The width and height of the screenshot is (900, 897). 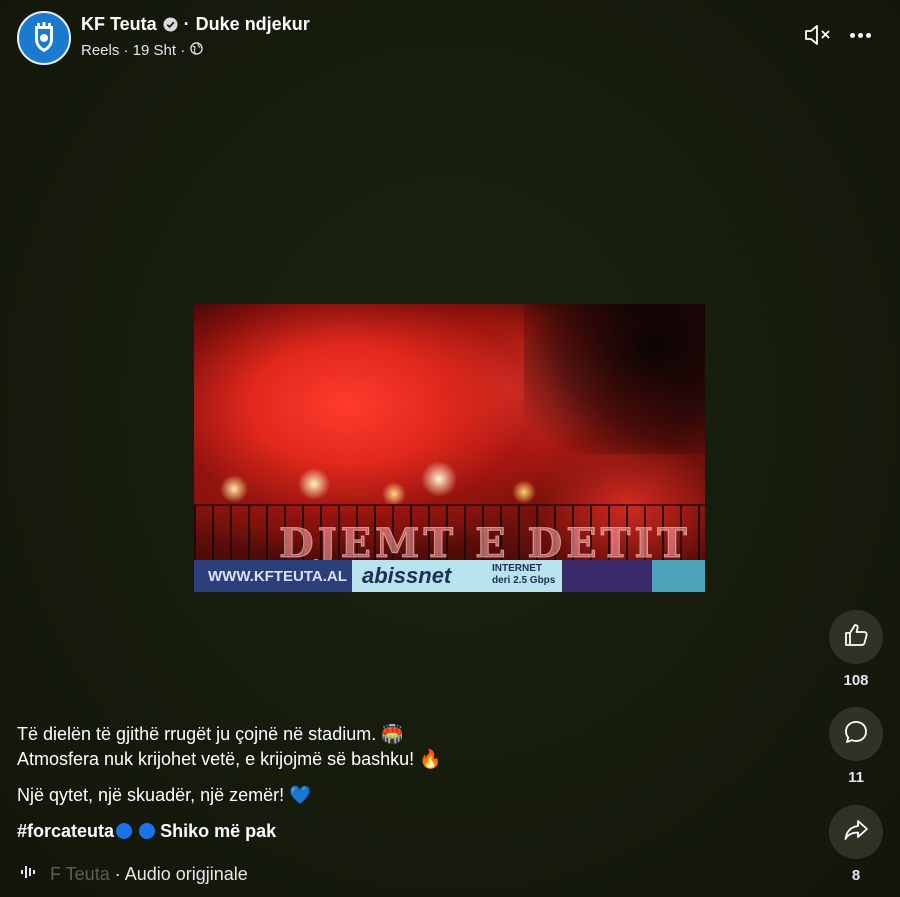 What do you see at coordinates (860, 35) in the screenshot?
I see `more-options-icon` at bounding box center [860, 35].